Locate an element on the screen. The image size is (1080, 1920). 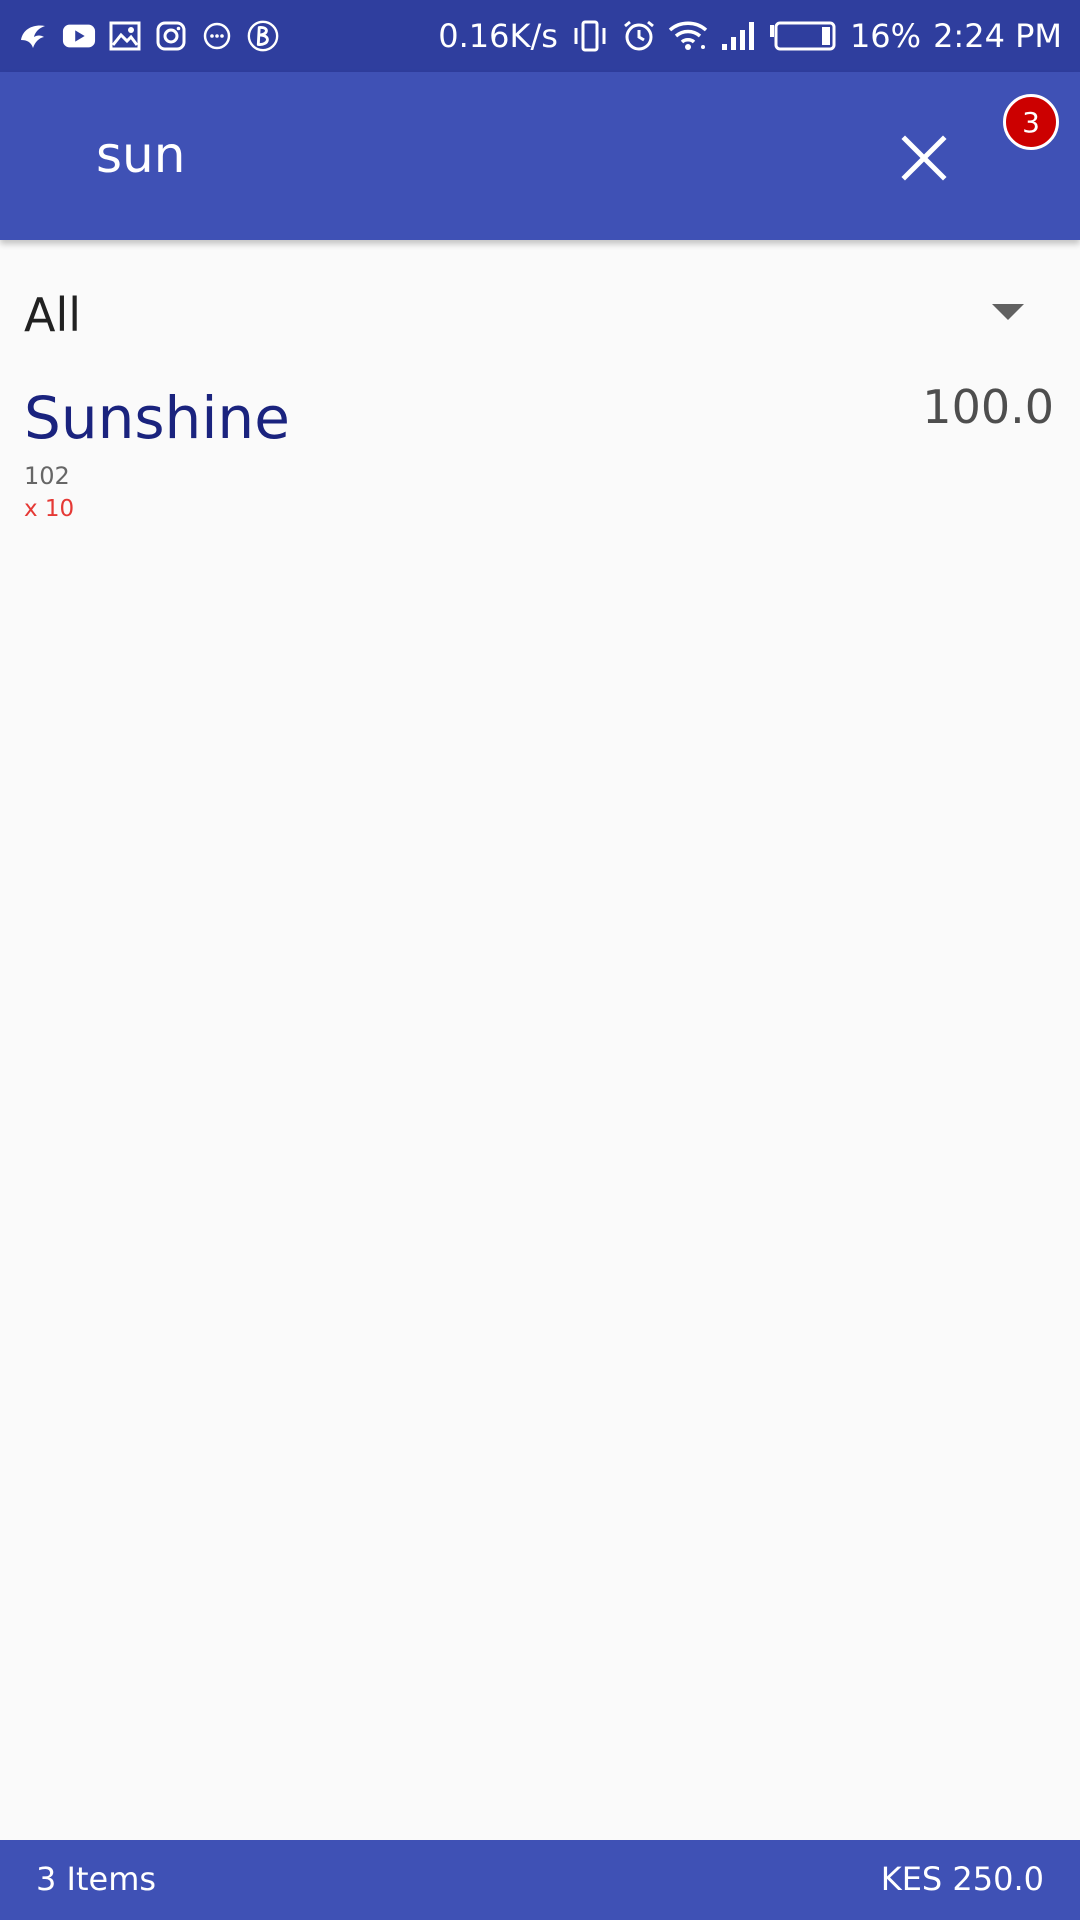
gallery-icon is located at coordinates (125, 36).